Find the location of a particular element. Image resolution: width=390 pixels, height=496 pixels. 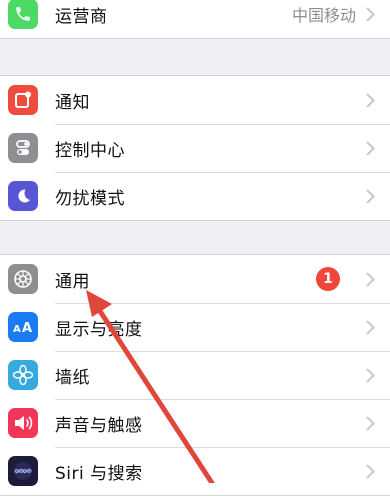

carrier-row: 运营商 中国移动 is located at coordinates (195, 19).